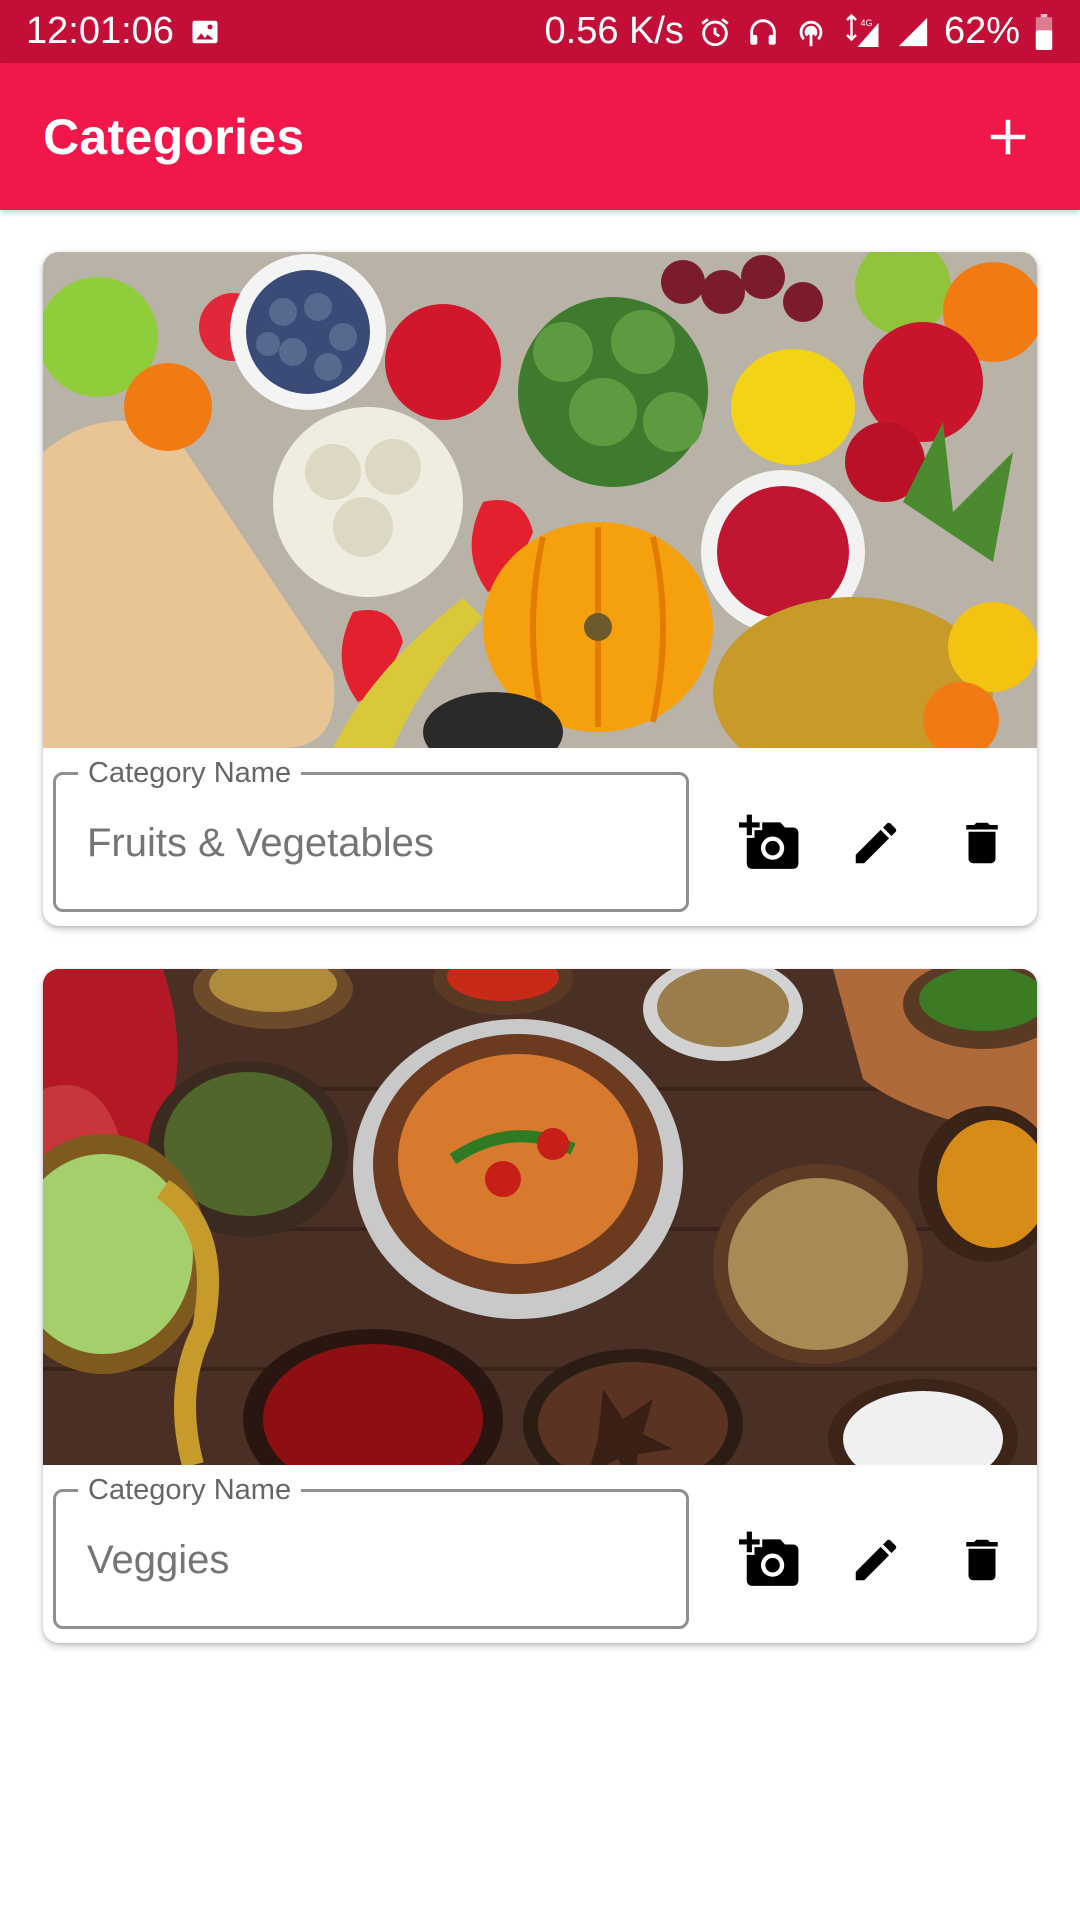  Describe the element at coordinates (174, 136) in the screenshot. I see `page-title: Categories` at that location.